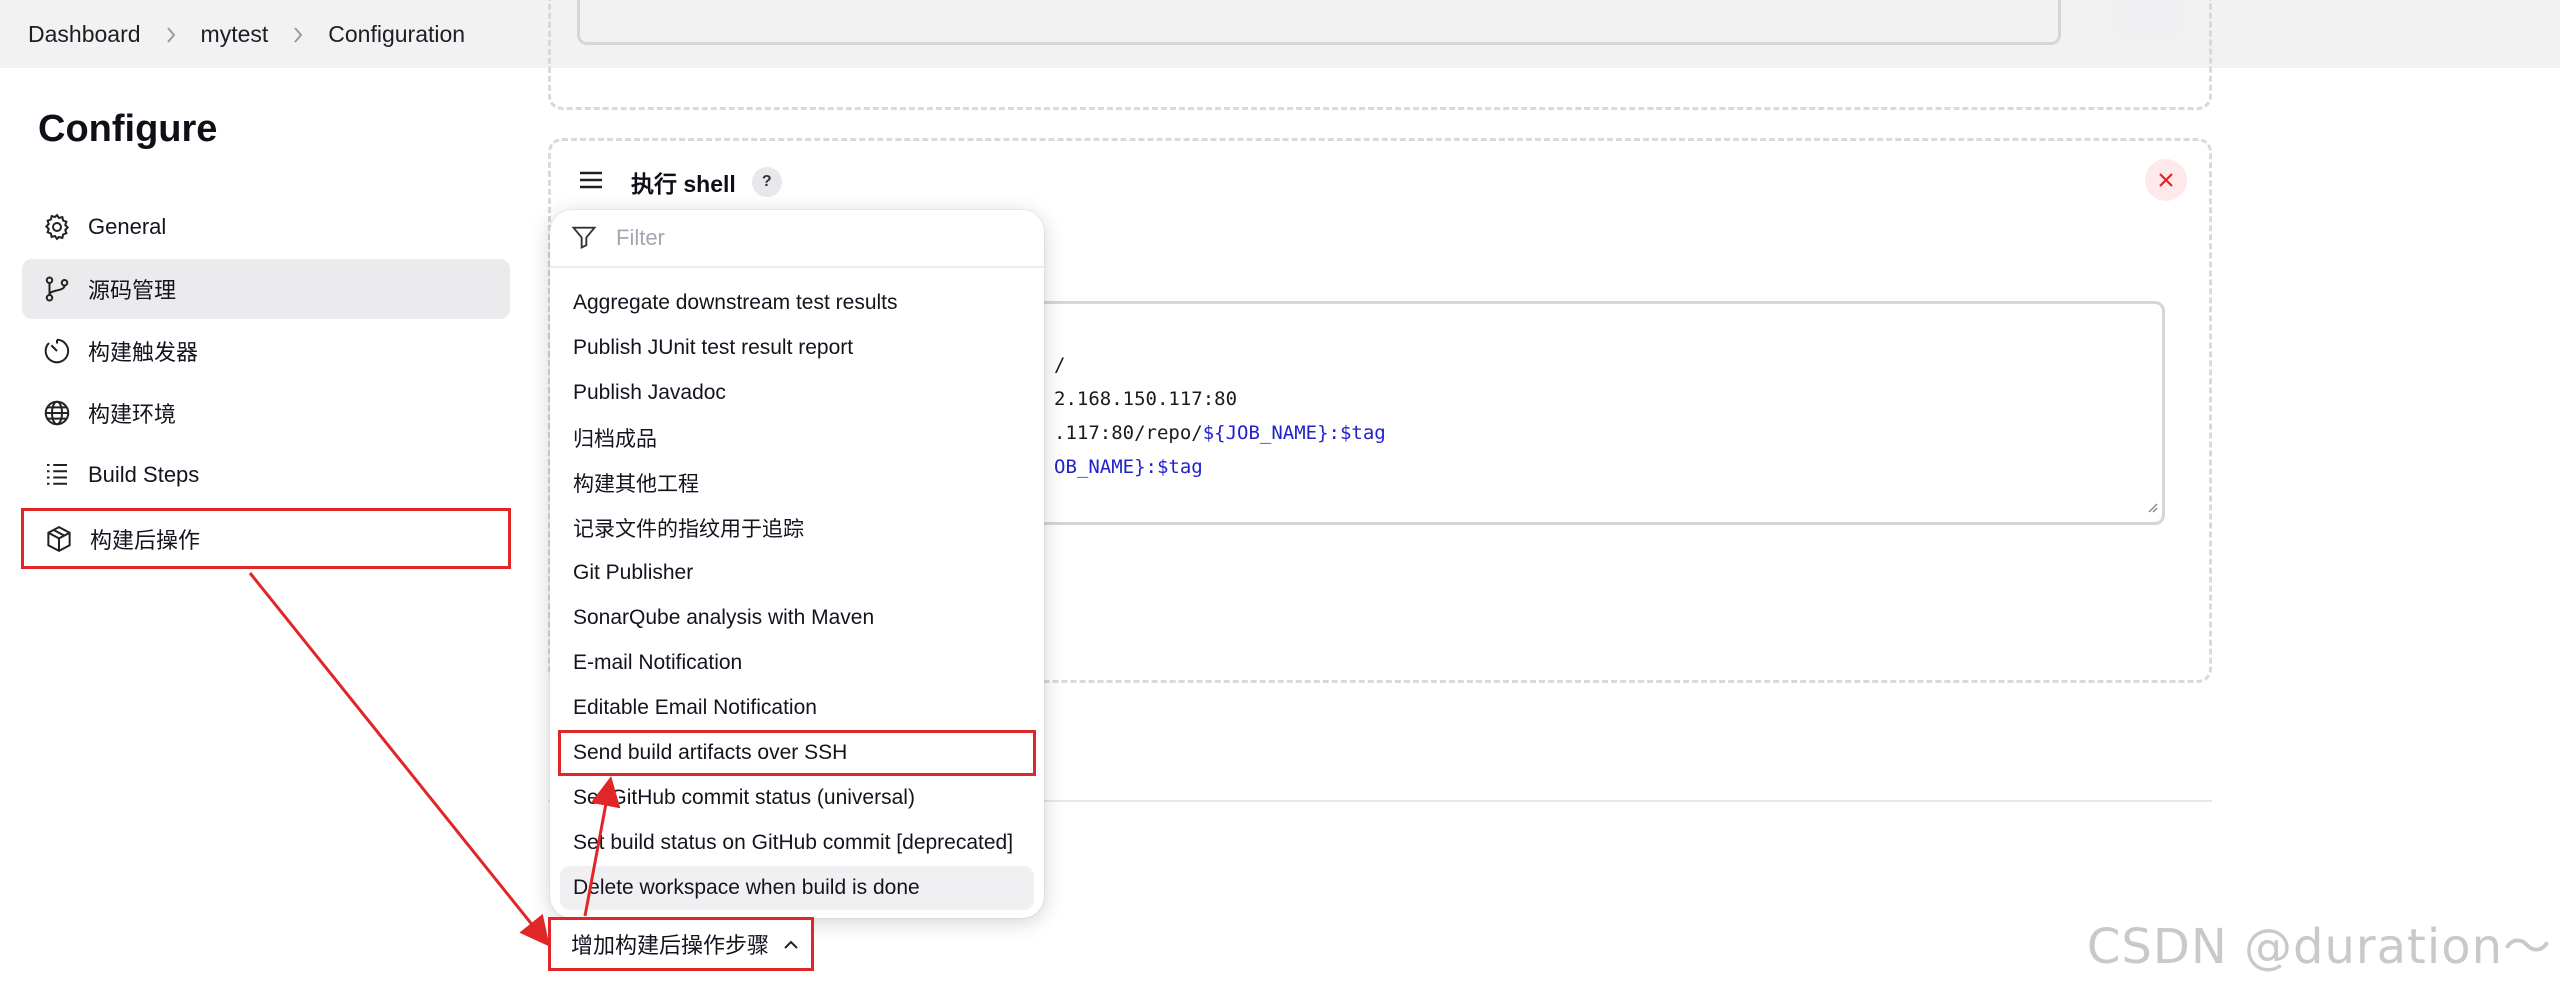 This screenshot has height=985, width=2560. What do you see at coordinates (797, 708) in the screenshot?
I see `menu-item: Editable Email Notification` at bounding box center [797, 708].